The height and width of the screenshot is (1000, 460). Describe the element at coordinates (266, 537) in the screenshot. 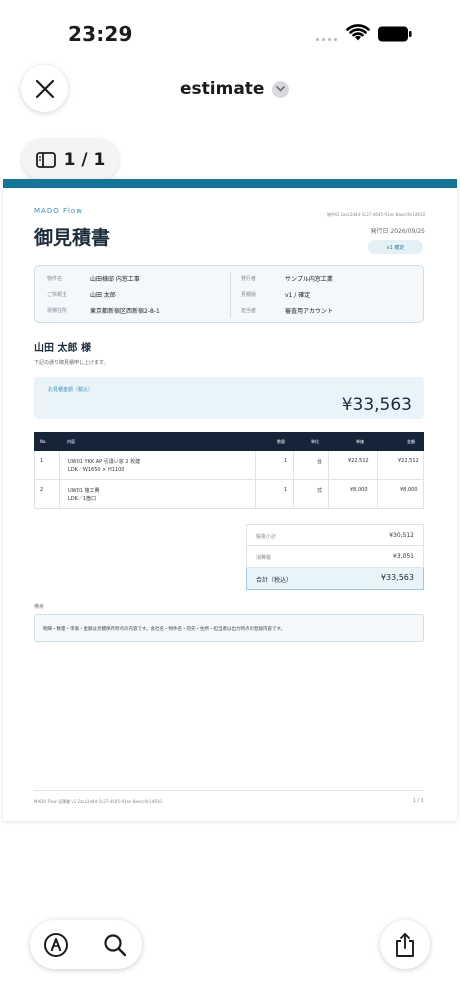

I see `subtotal-label: 税抜小計` at that location.